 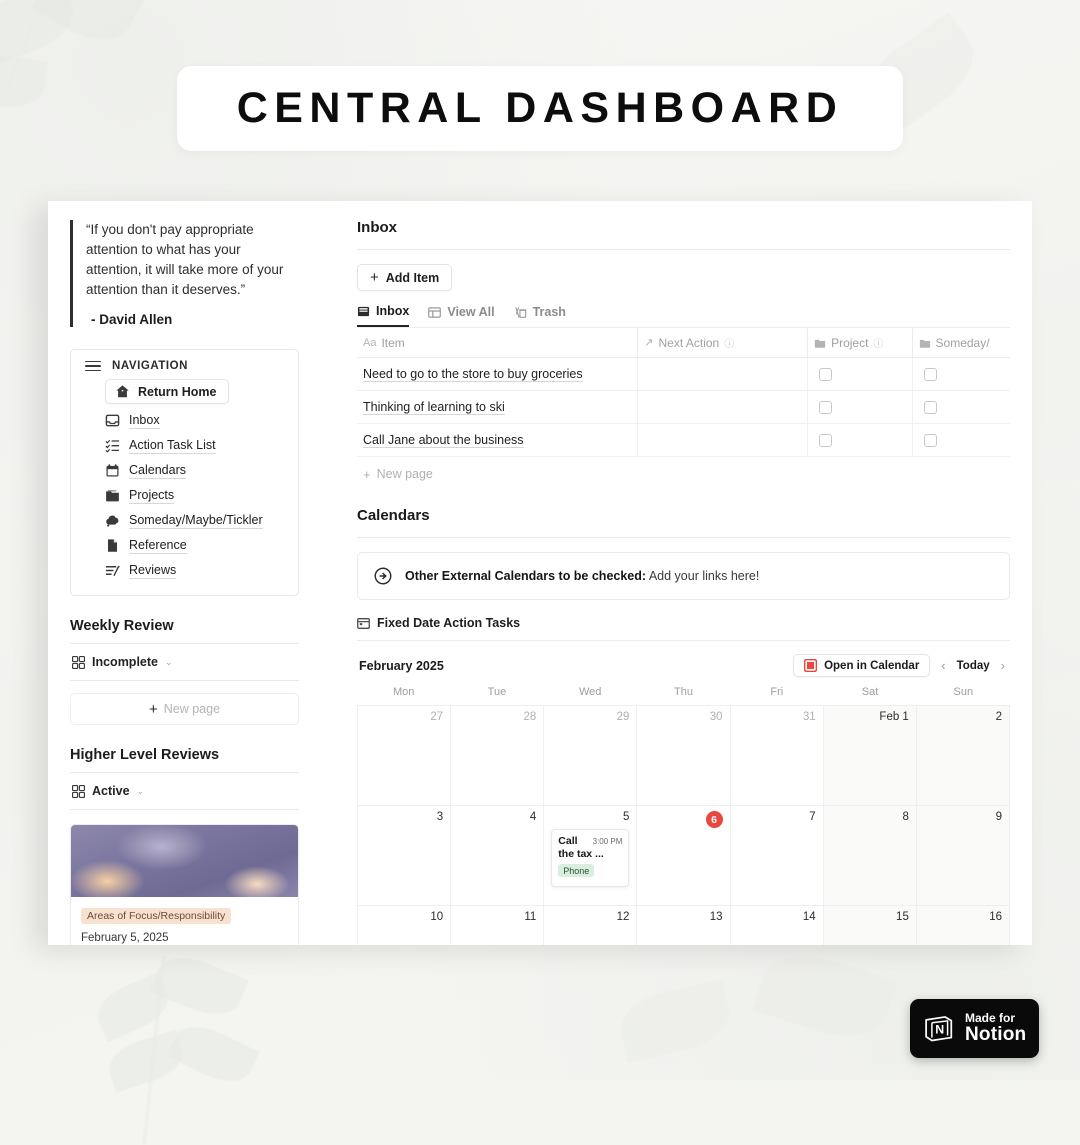 I want to click on item-title: Call Jane about the business, so click(x=443, y=440).